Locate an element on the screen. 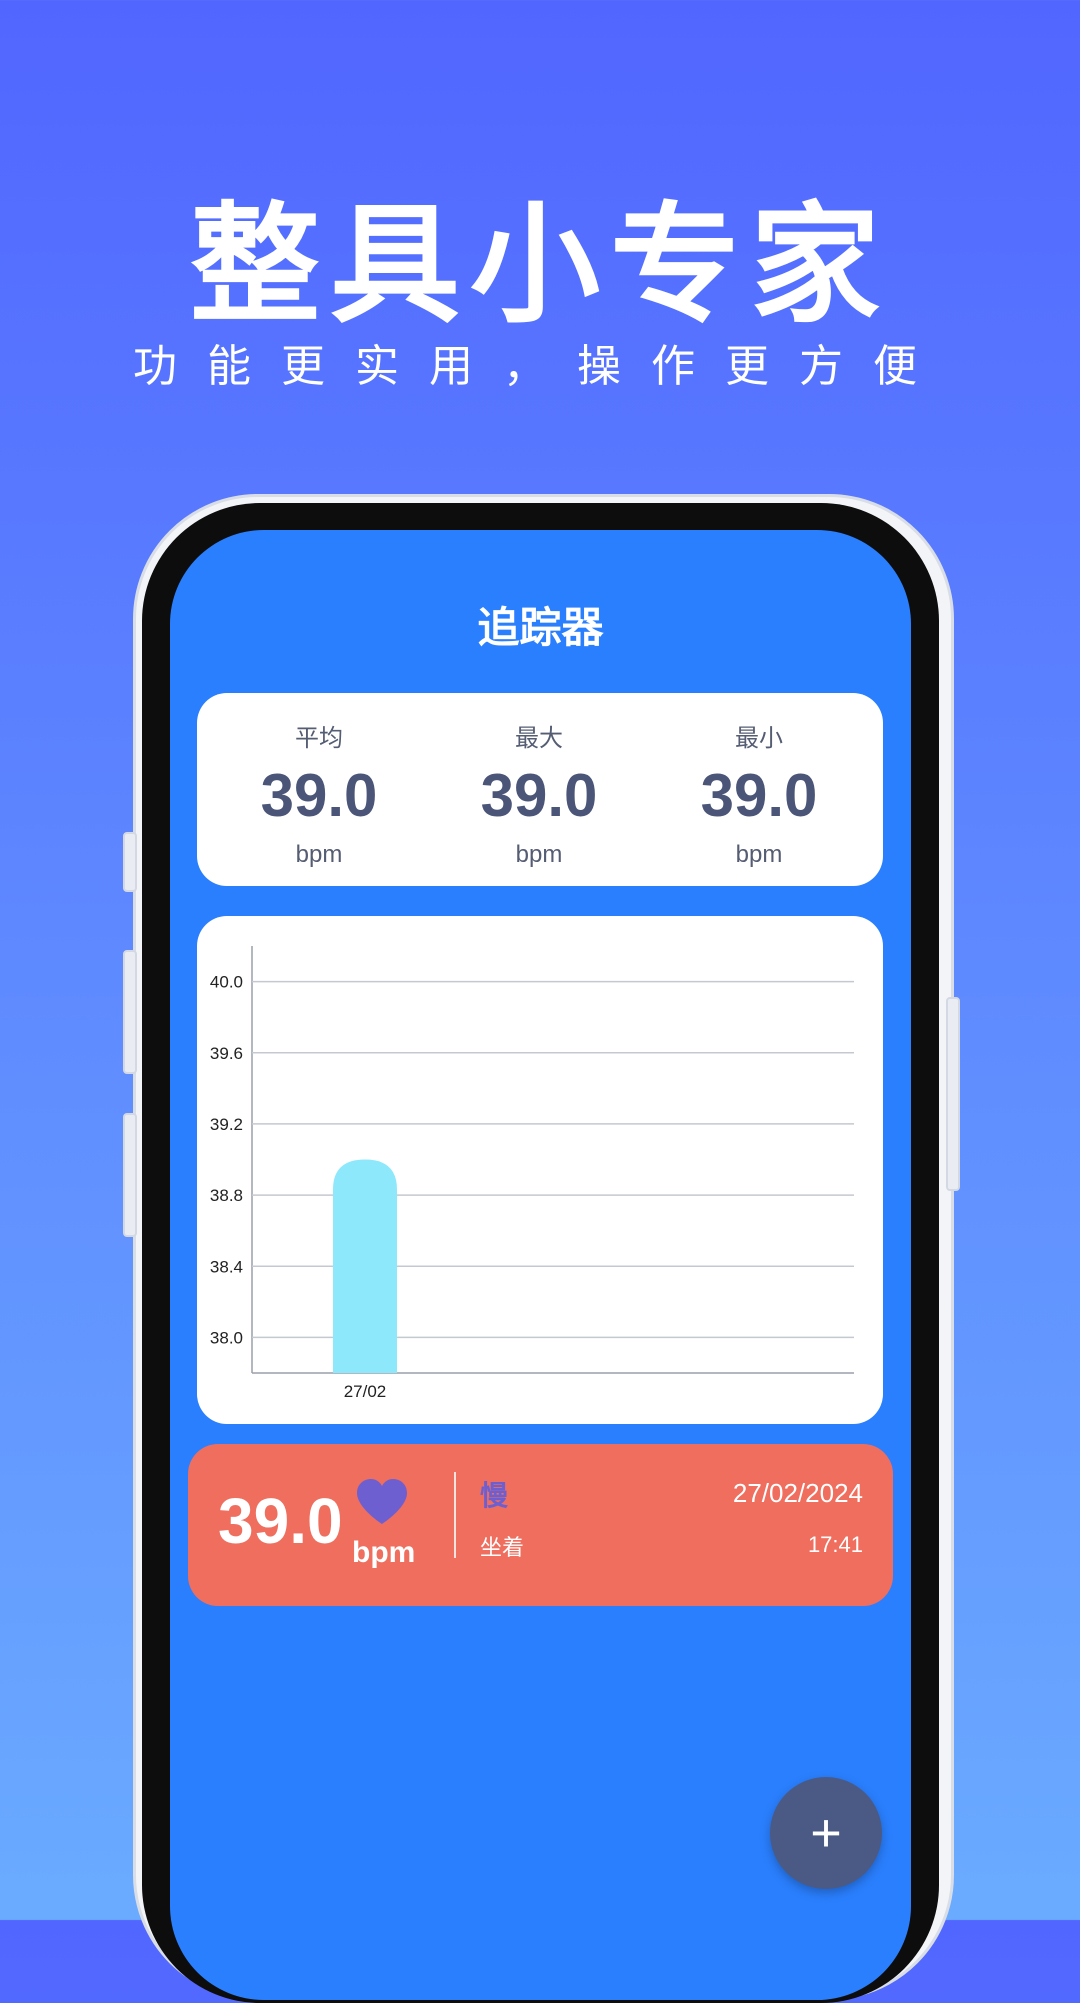 This screenshot has height=2003, width=1080. chart-bar is located at coordinates (365, 1266).